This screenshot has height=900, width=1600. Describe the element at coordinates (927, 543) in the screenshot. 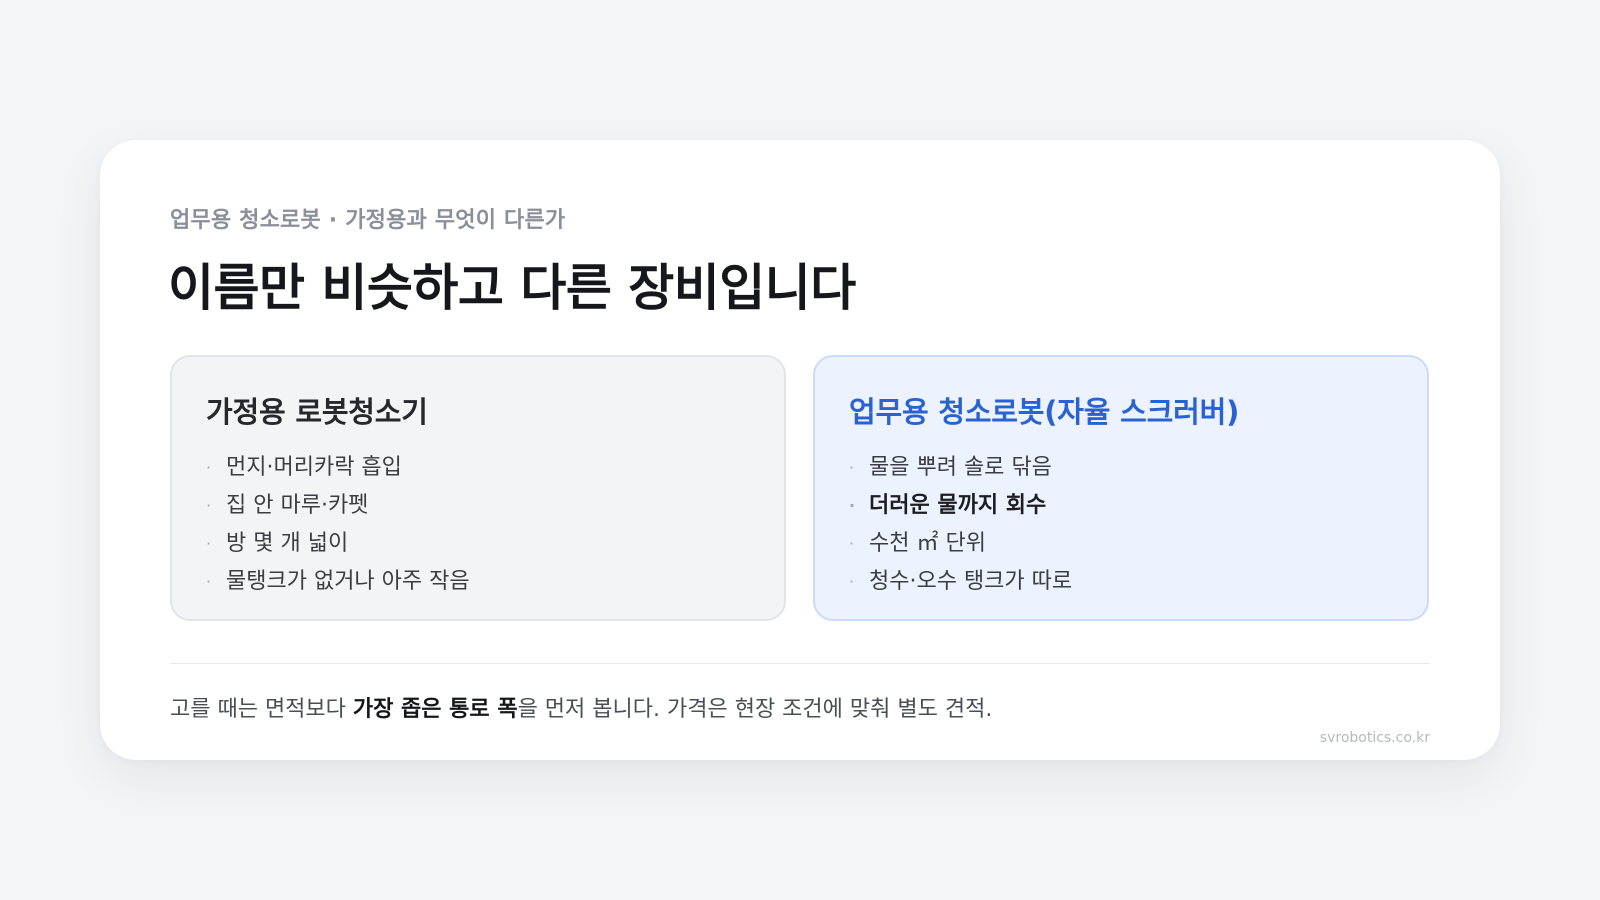

I see `list-item-text: 수천 ㎡ 단위` at that location.